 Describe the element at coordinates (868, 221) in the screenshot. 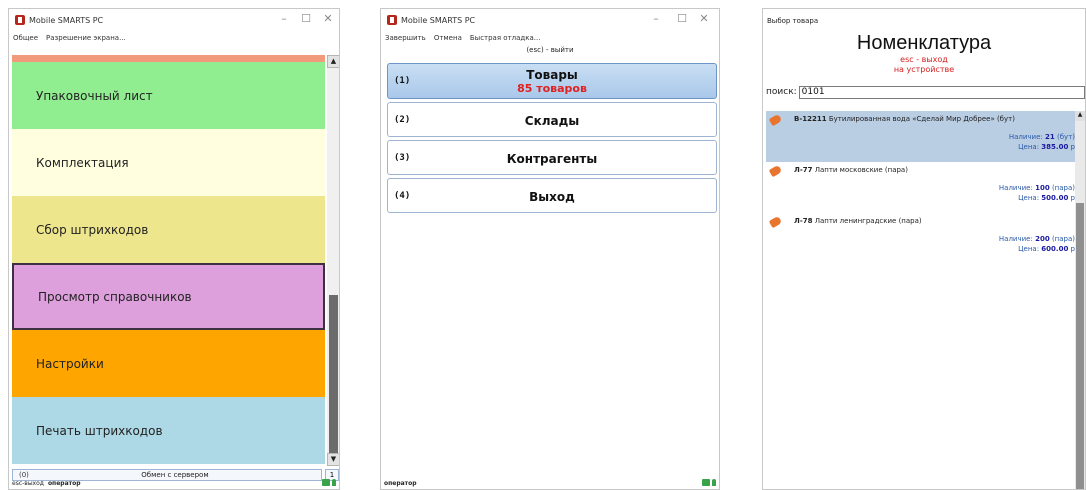

I see `item-name: Лапти ленинградские (пара)` at that location.